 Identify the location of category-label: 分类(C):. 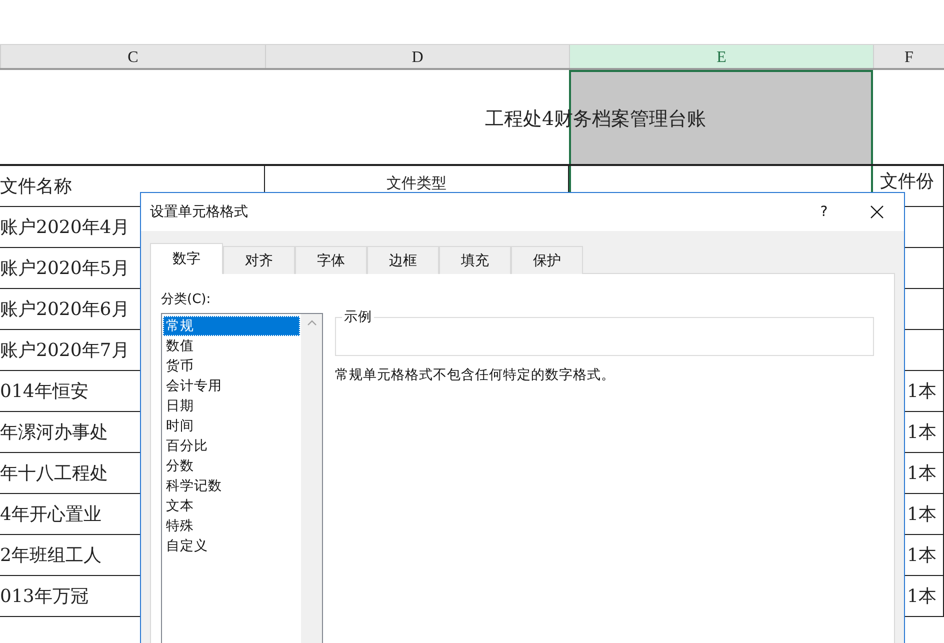
(186, 299).